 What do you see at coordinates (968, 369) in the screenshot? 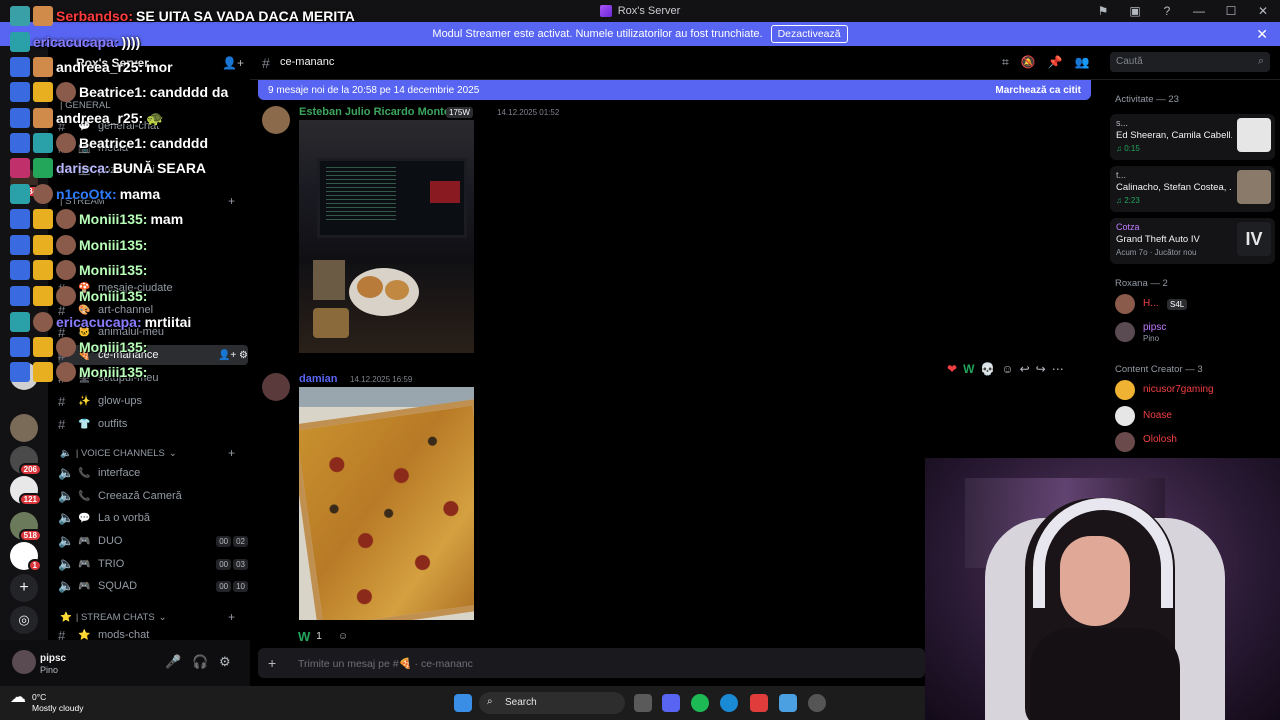
I see `w-reaction-icon: W` at bounding box center [968, 369].